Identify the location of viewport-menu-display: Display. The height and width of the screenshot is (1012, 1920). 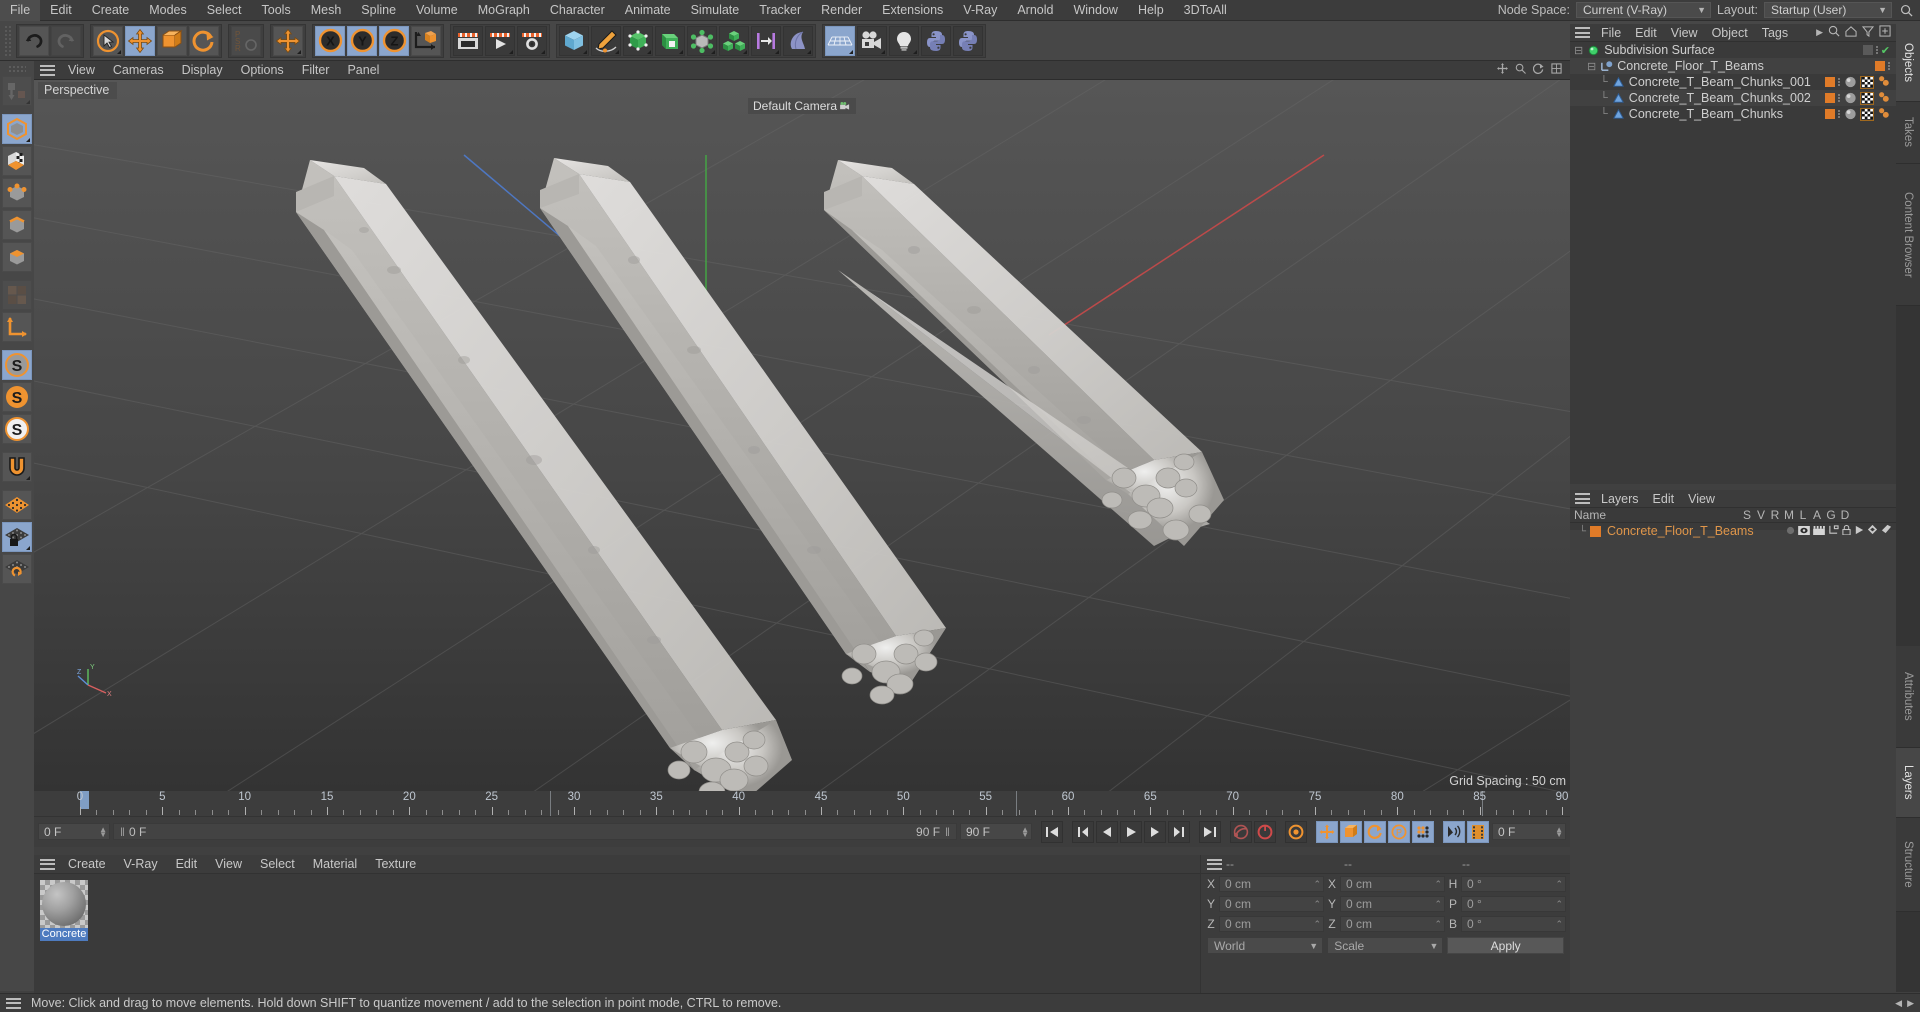
(202, 70).